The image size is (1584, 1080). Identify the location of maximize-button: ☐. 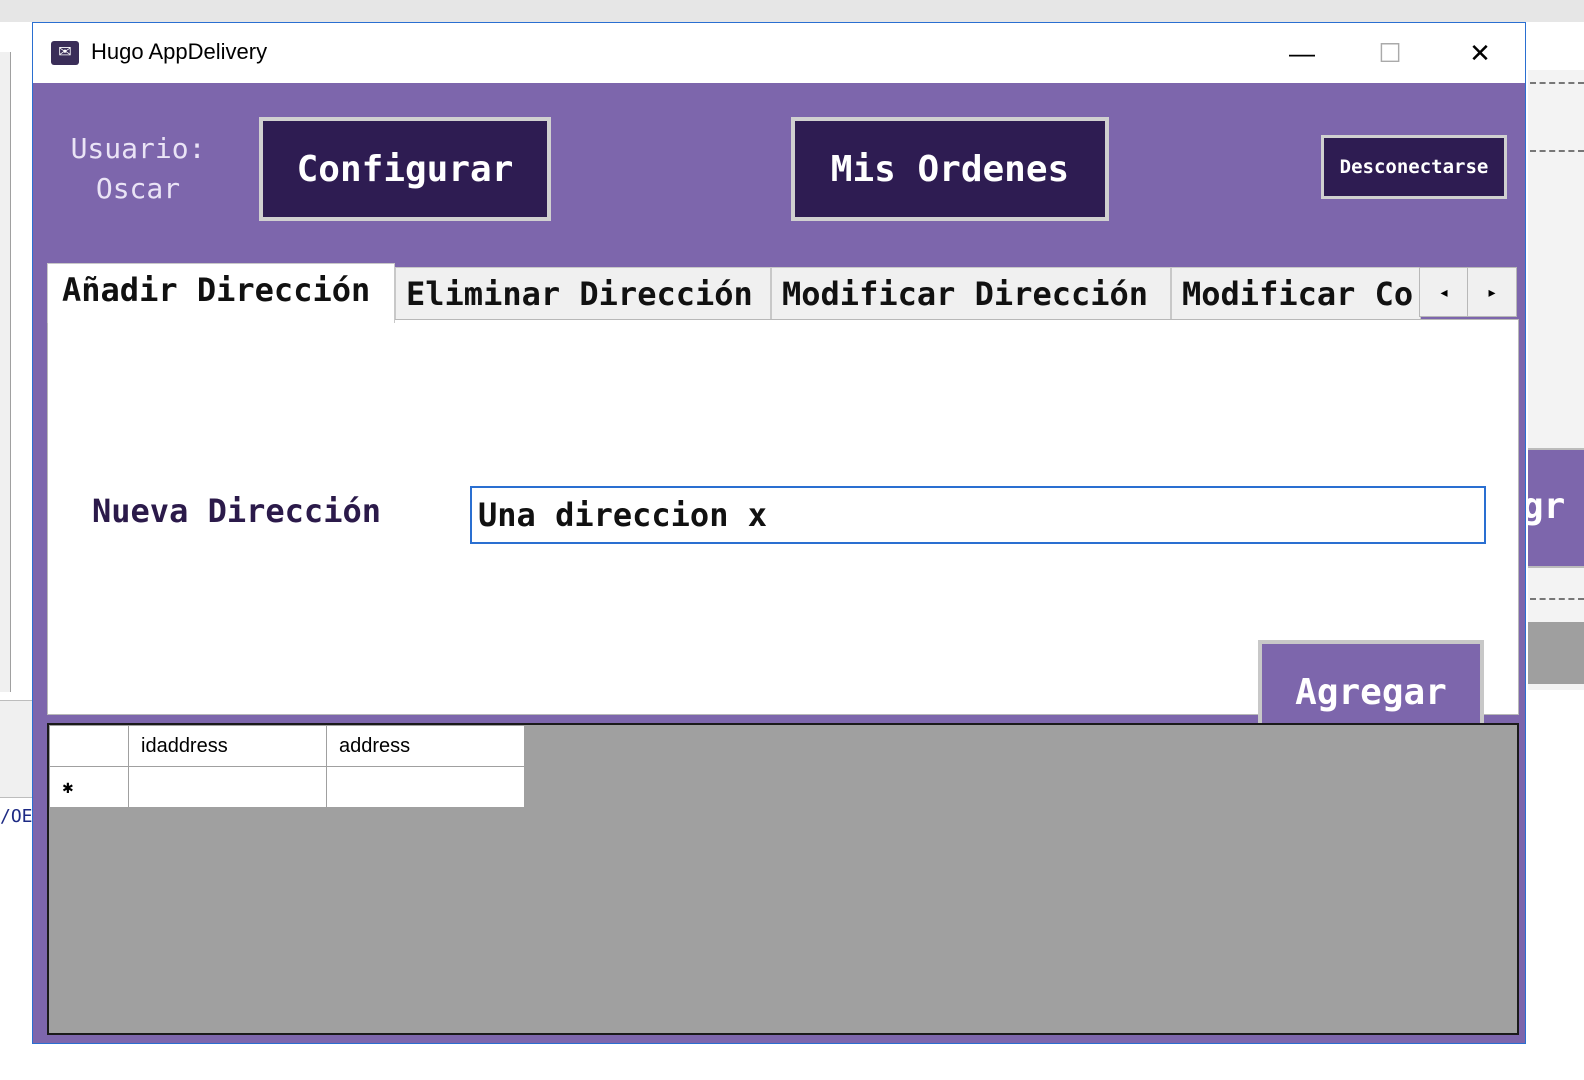
(1390, 53).